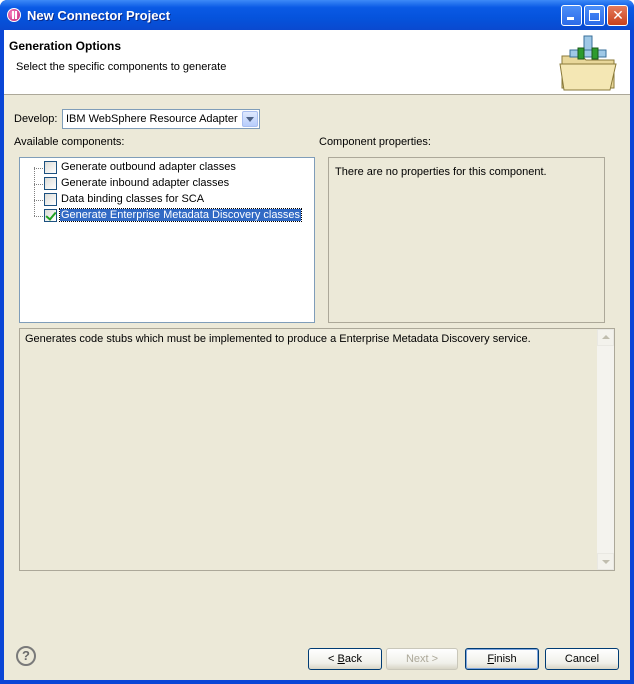 The width and height of the screenshot is (634, 684). What do you see at coordinates (605, 561) in the screenshot?
I see `scroll-down-arrow` at bounding box center [605, 561].